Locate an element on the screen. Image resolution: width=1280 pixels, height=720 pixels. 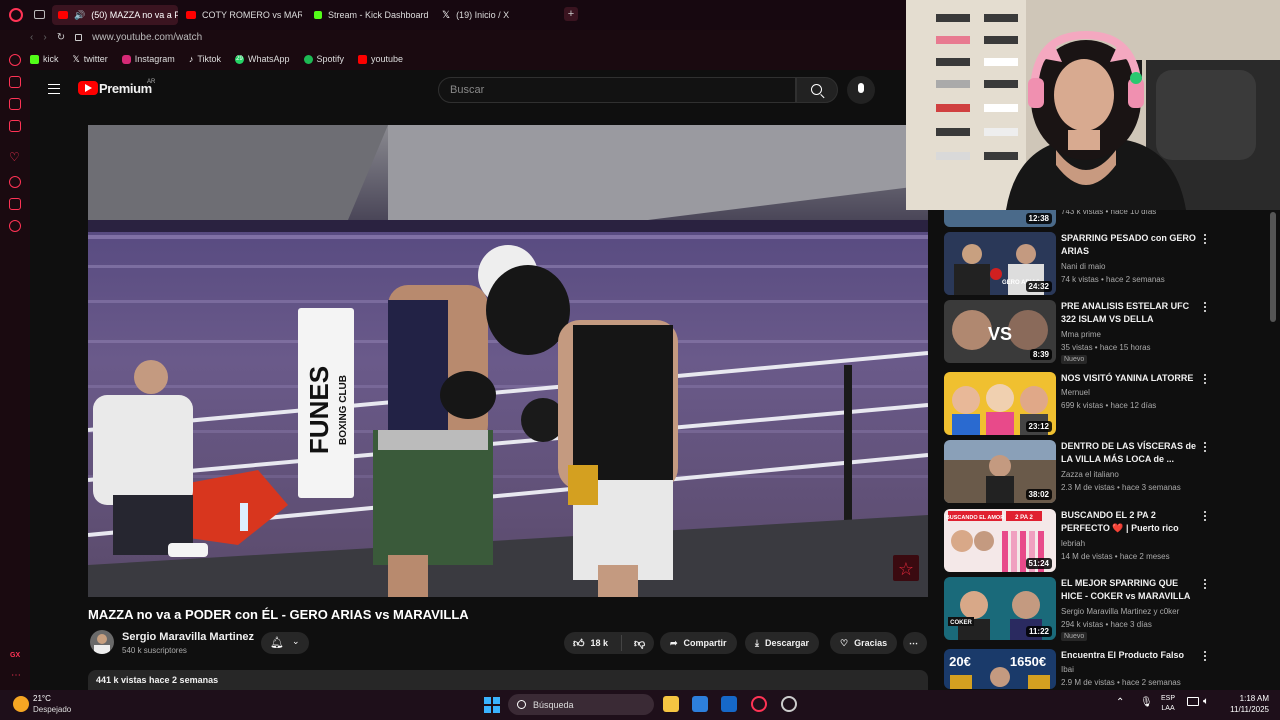
search-input: Buscar is located at coordinates (617, 90).